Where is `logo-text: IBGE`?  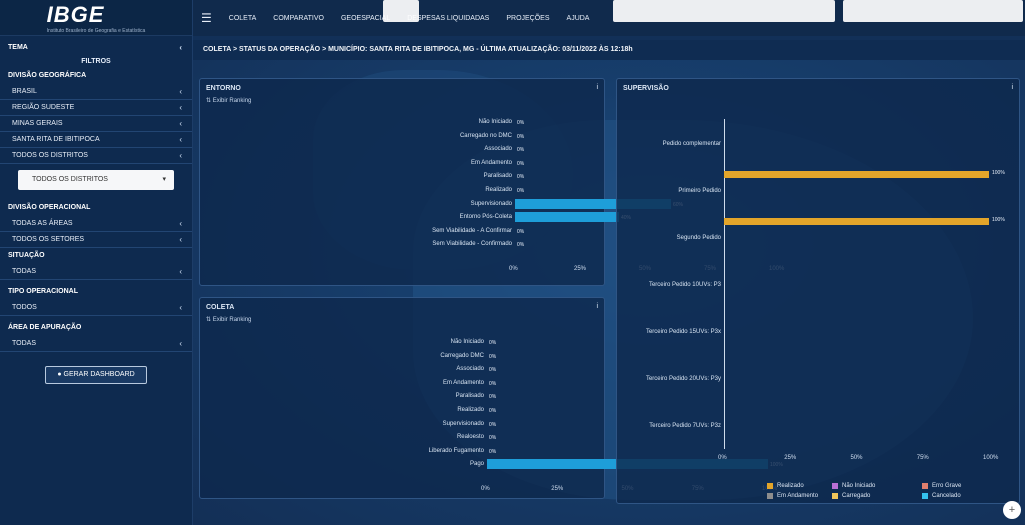 logo-text: IBGE is located at coordinates (75, 14).